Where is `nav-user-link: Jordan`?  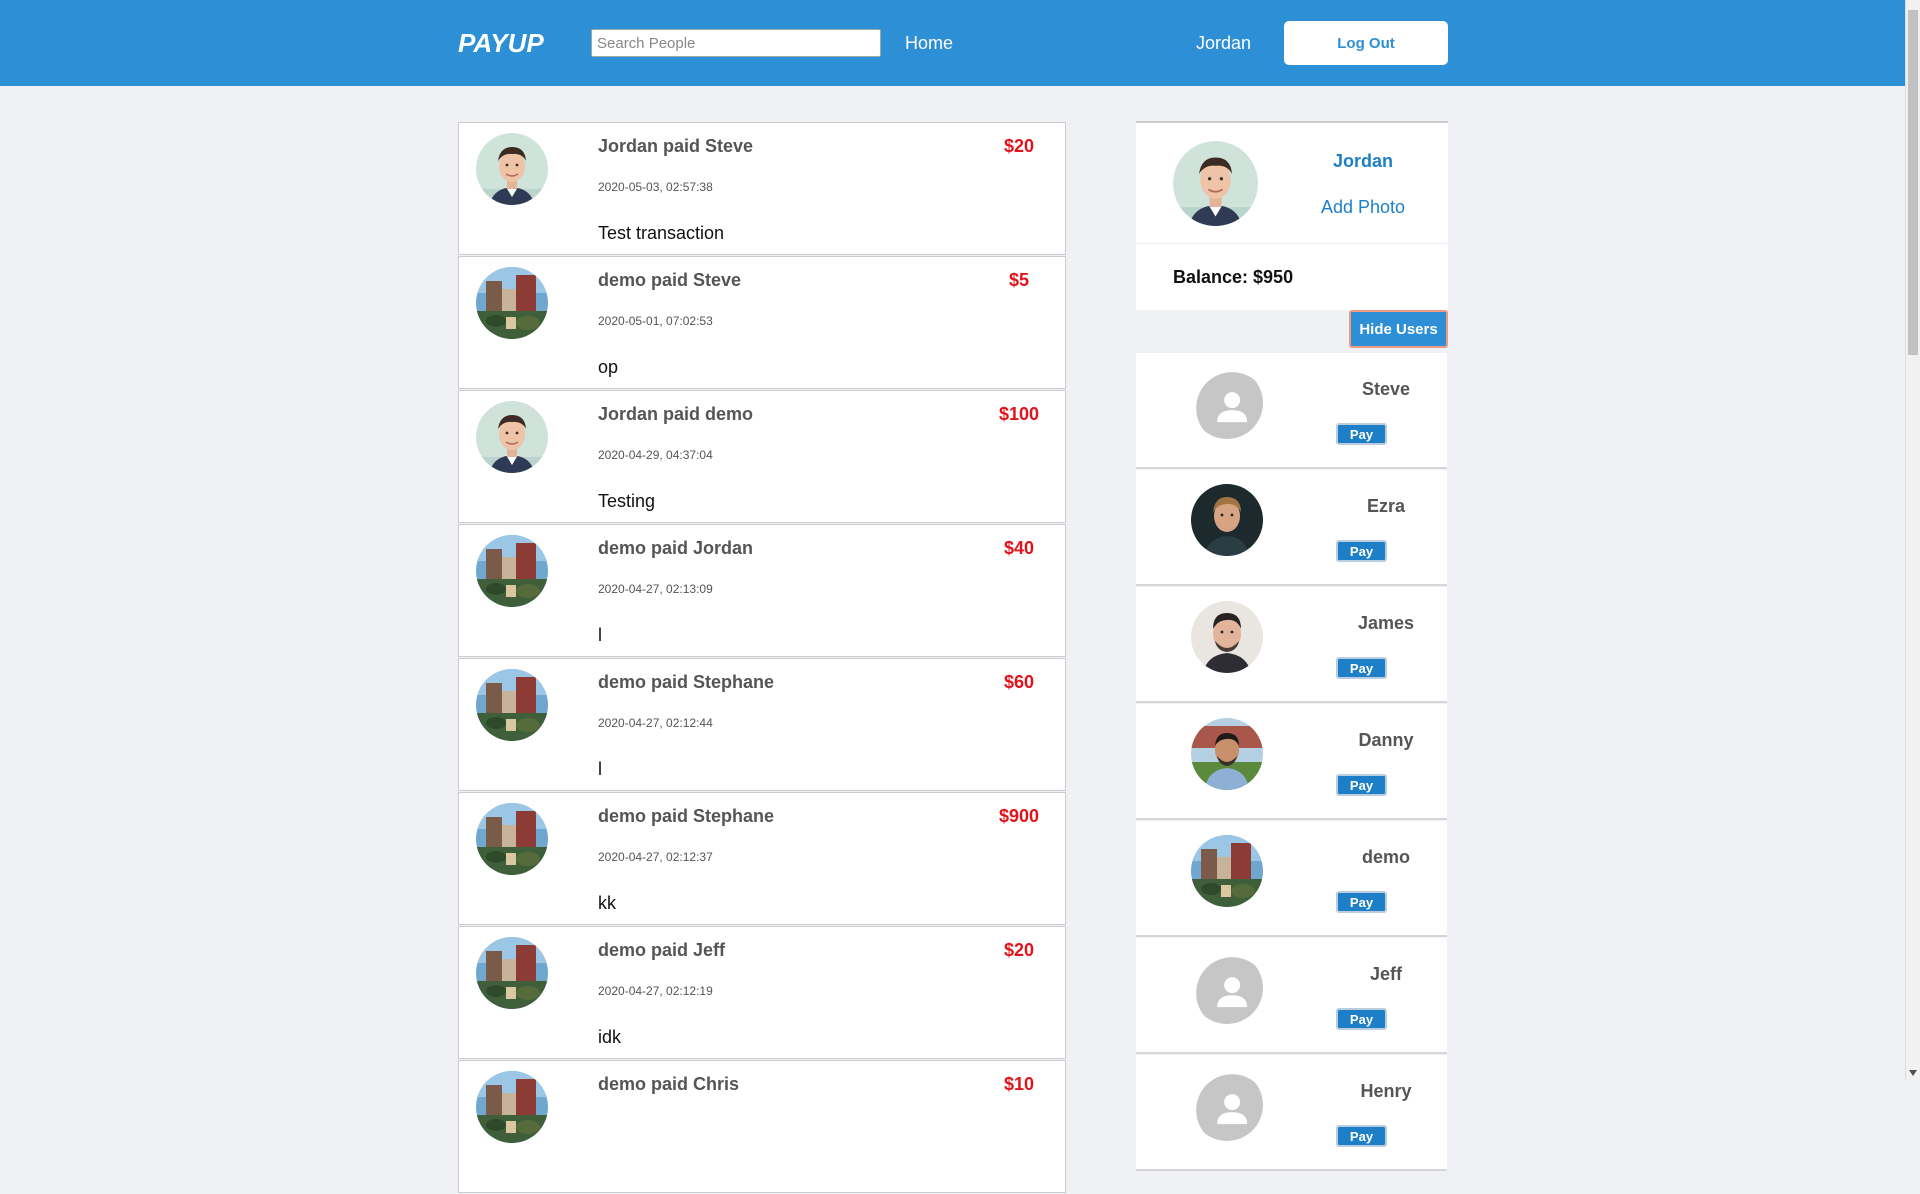 nav-user-link: Jordan is located at coordinates (1223, 43).